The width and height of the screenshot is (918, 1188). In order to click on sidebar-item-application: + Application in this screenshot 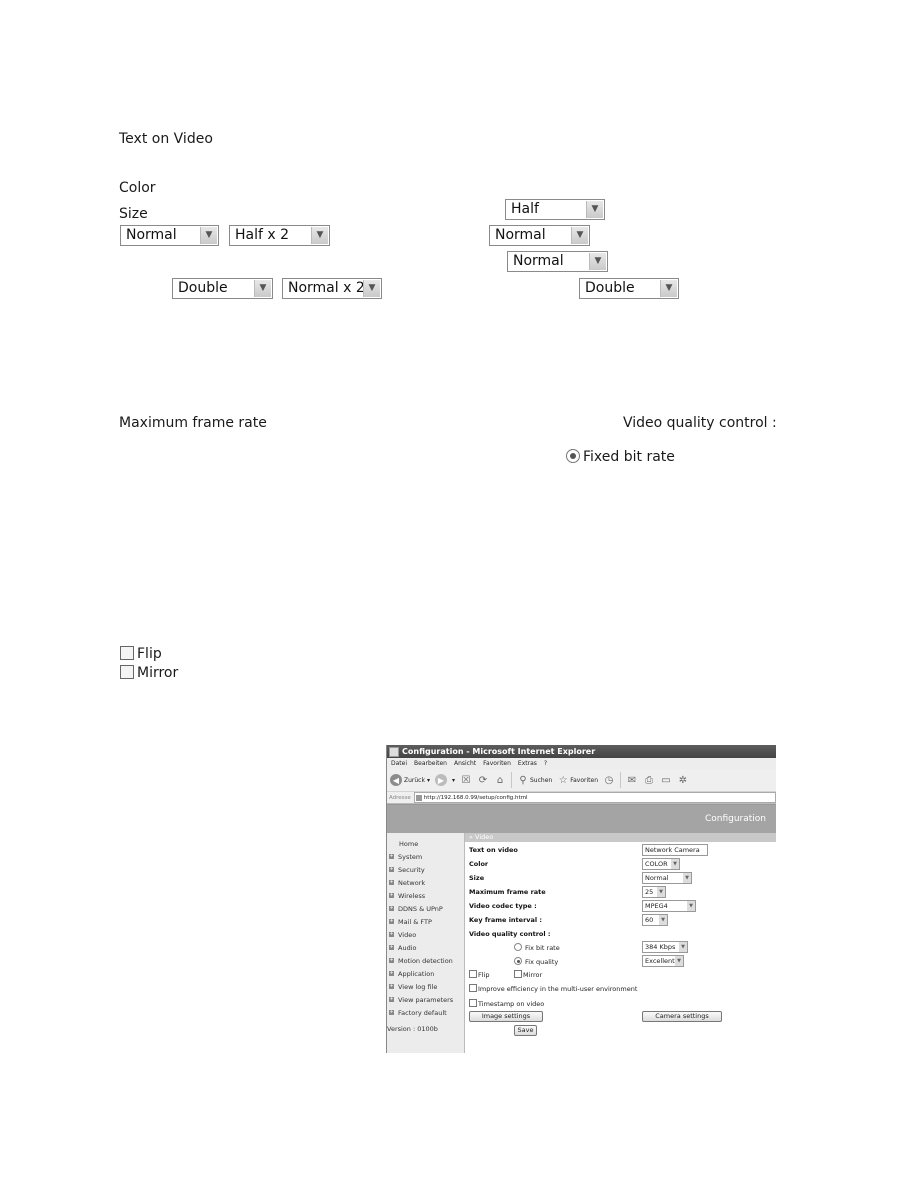, I will do `click(425, 973)`.